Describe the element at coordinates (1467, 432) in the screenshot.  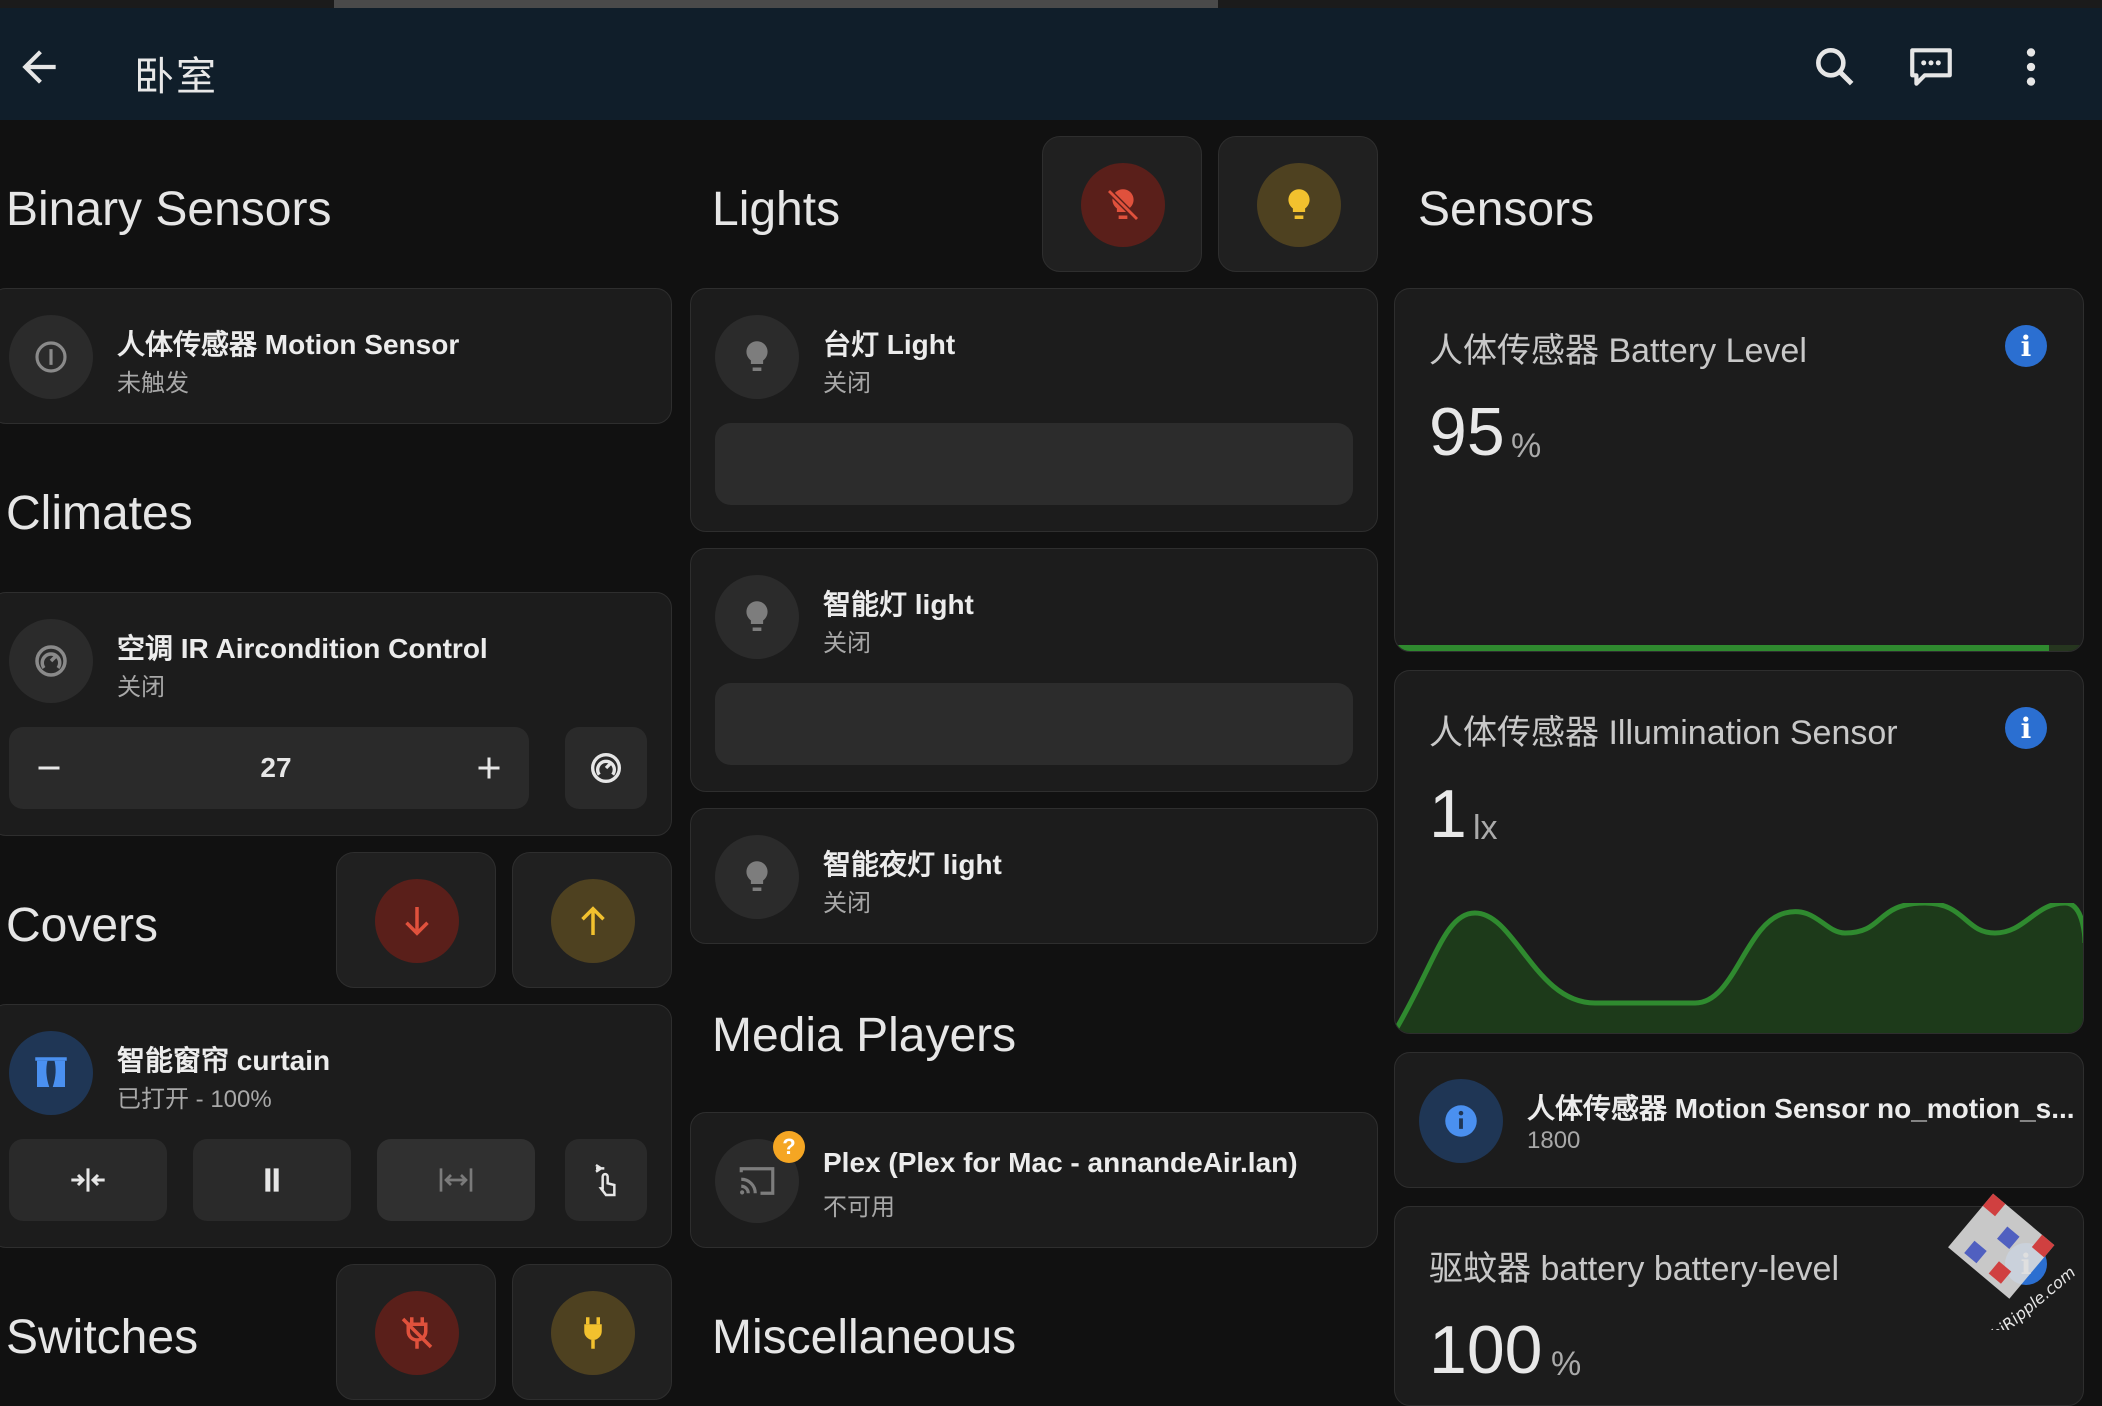
I see `sensor-value: 95` at that location.